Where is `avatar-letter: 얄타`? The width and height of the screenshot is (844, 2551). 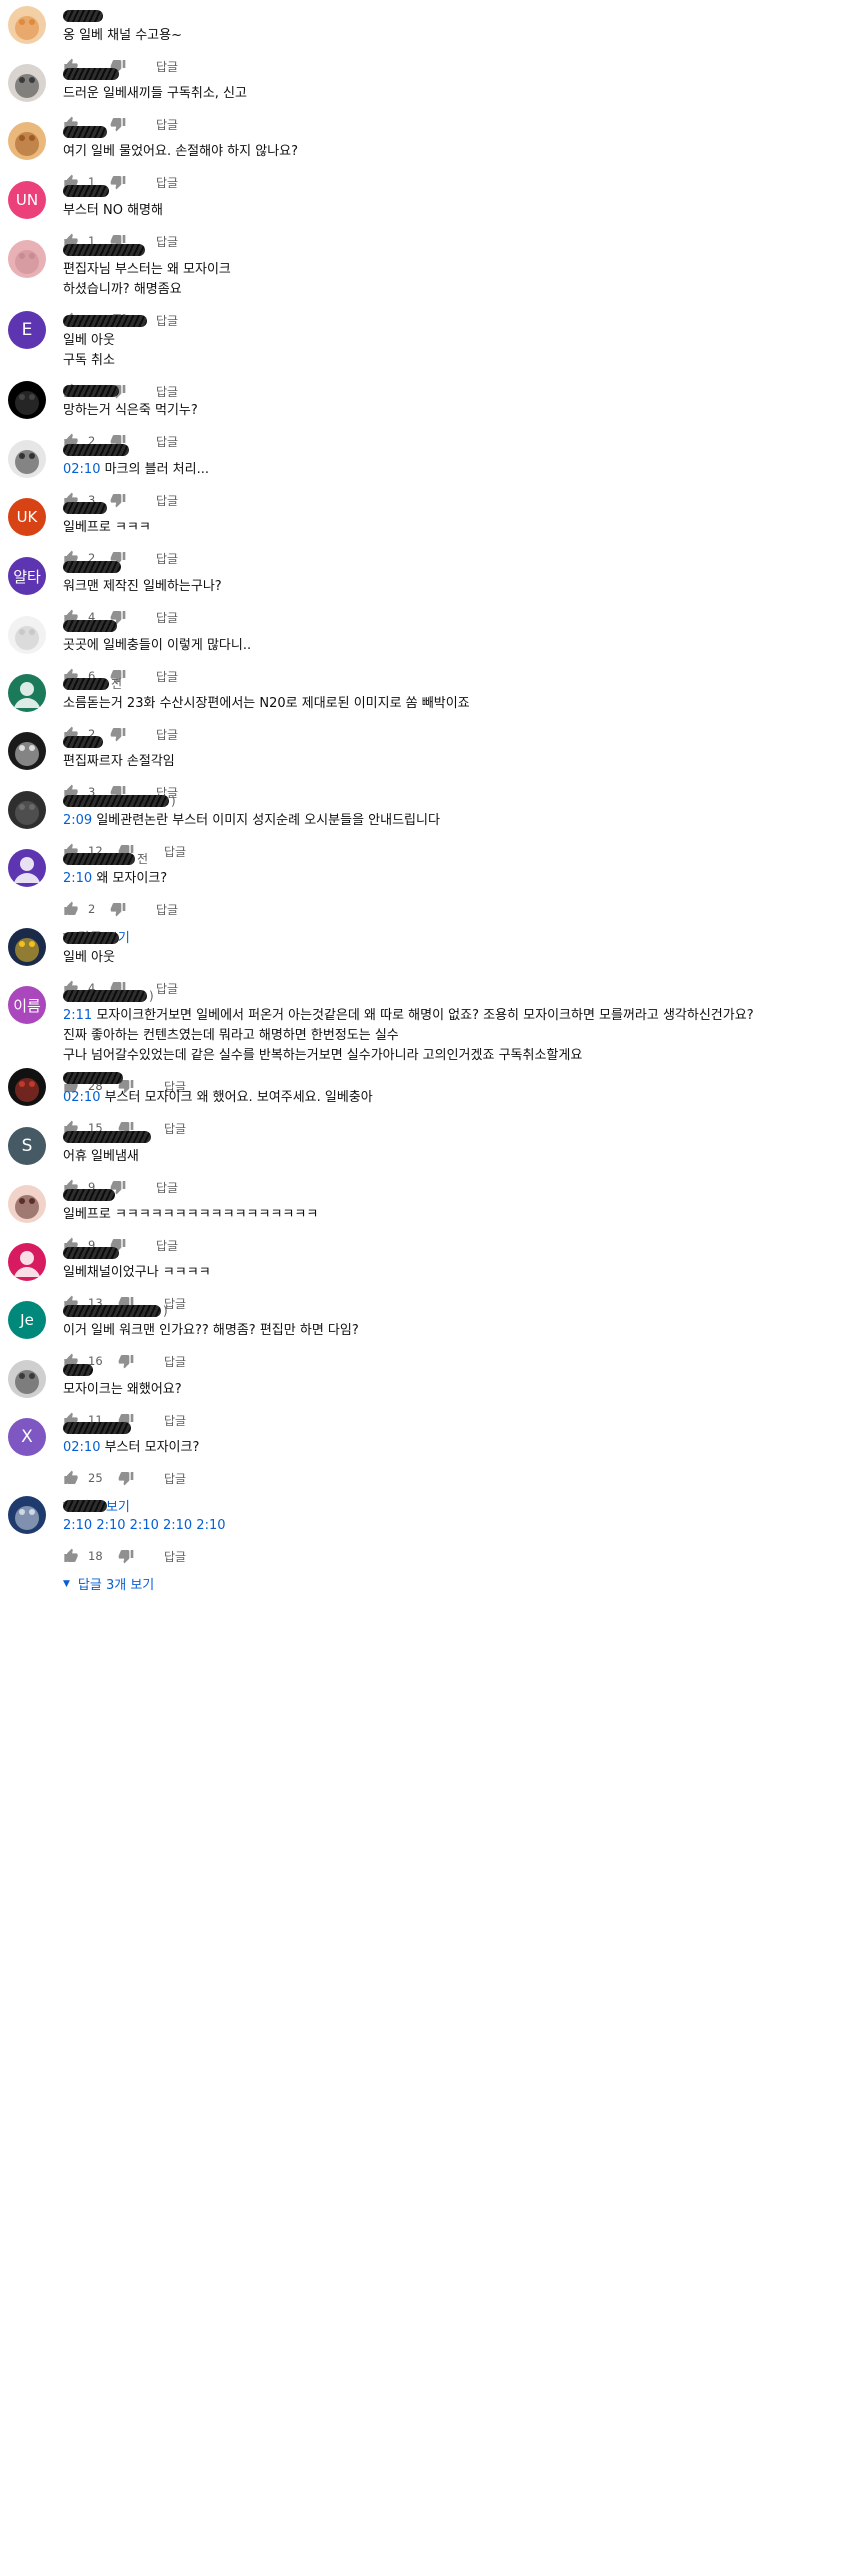
avatar-letter: 얄타 is located at coordinates (27, 576).